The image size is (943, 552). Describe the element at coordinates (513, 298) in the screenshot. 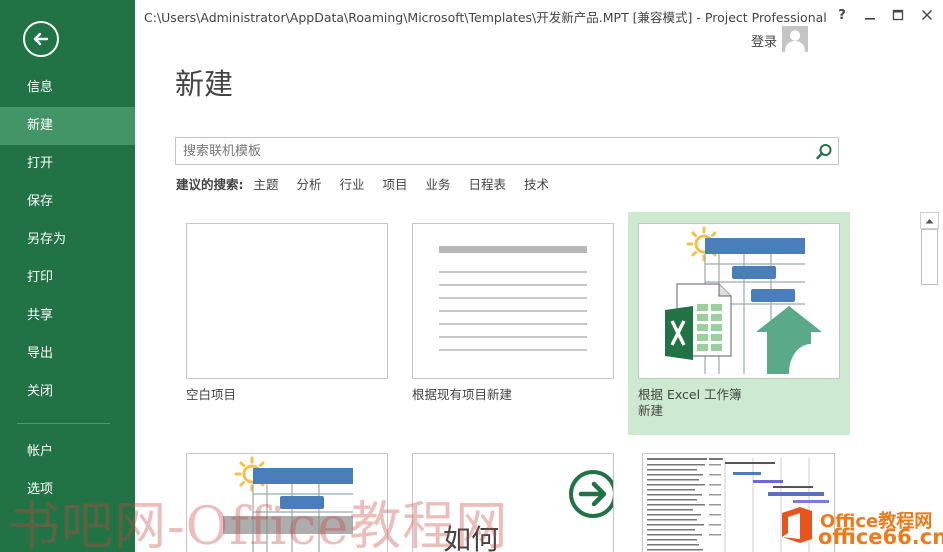

I see `document-lines-graphic` at that location.